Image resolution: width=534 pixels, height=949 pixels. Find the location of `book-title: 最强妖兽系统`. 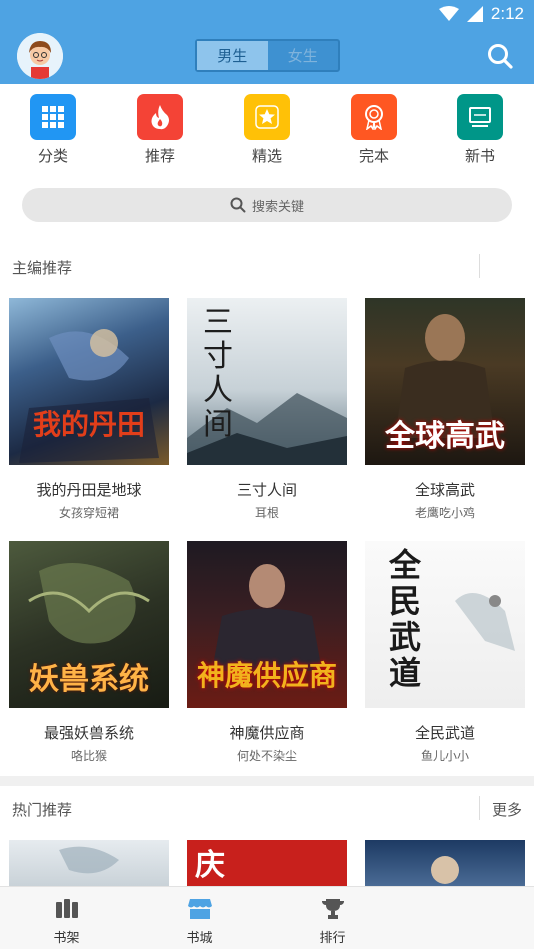

book-title: 最强妖兽系统 is located at coordinates (88, 733).